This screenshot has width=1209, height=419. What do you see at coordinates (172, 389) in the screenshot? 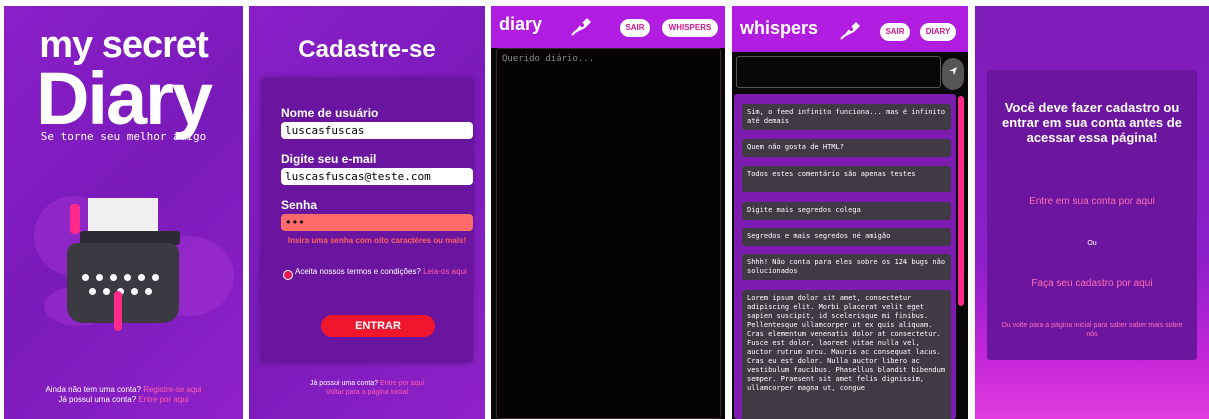
I see `register-link: Registre-se aqui` at bounding box center [172, 389].